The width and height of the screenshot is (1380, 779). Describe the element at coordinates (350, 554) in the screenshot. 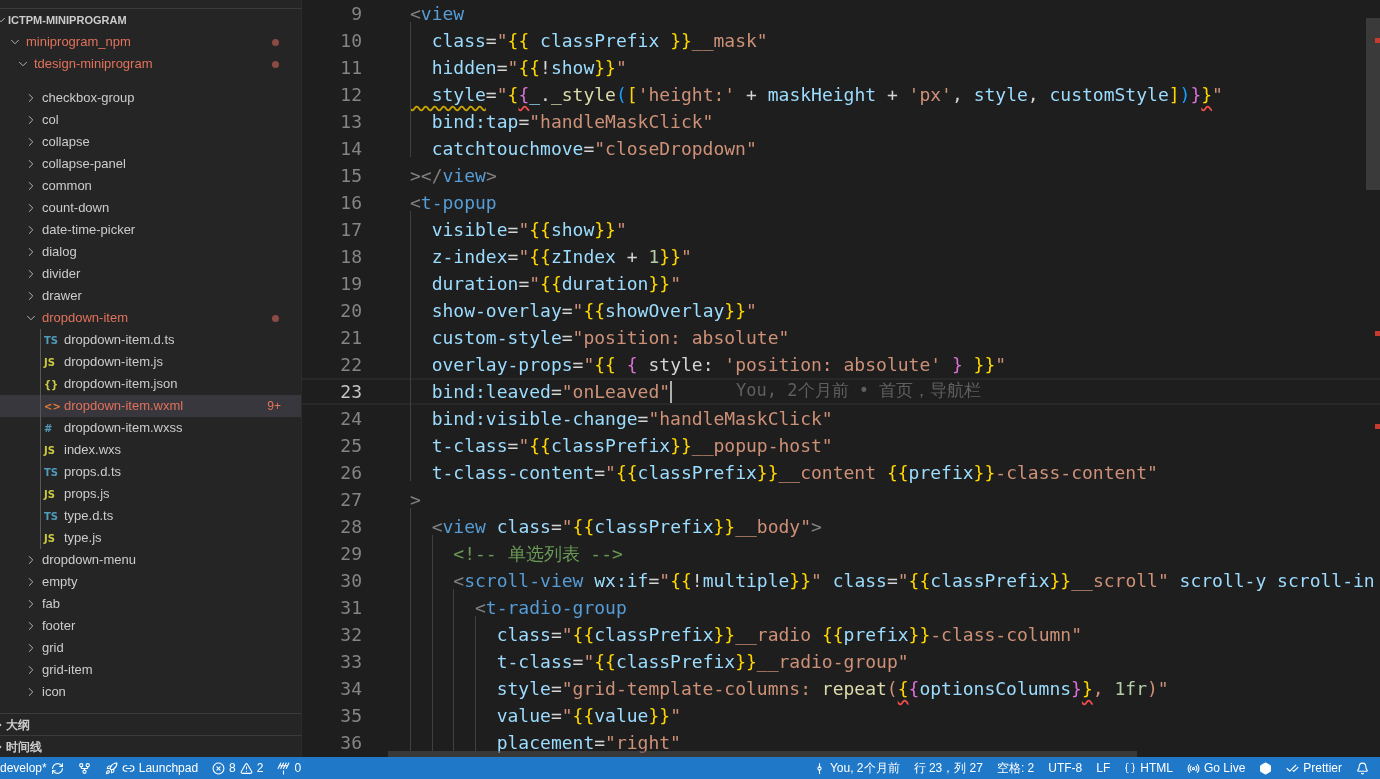

I see `line-number: 29` at that location.